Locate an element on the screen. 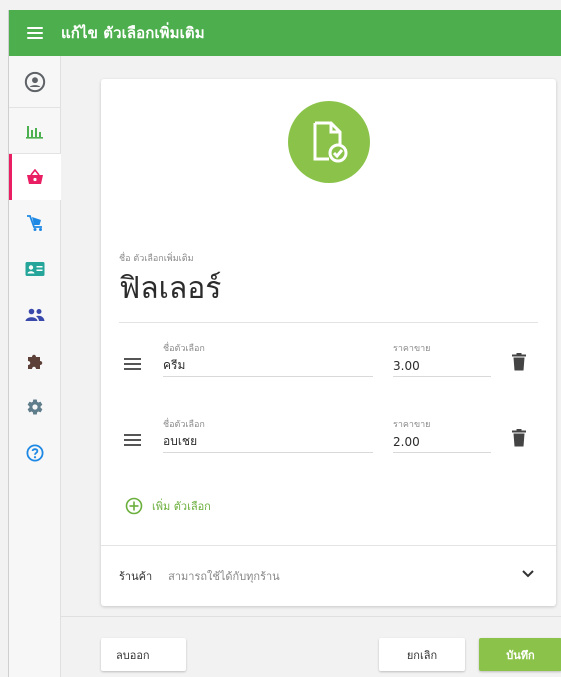 The image size is (561, 677). cart-icon is located at coordinates (34, 223).